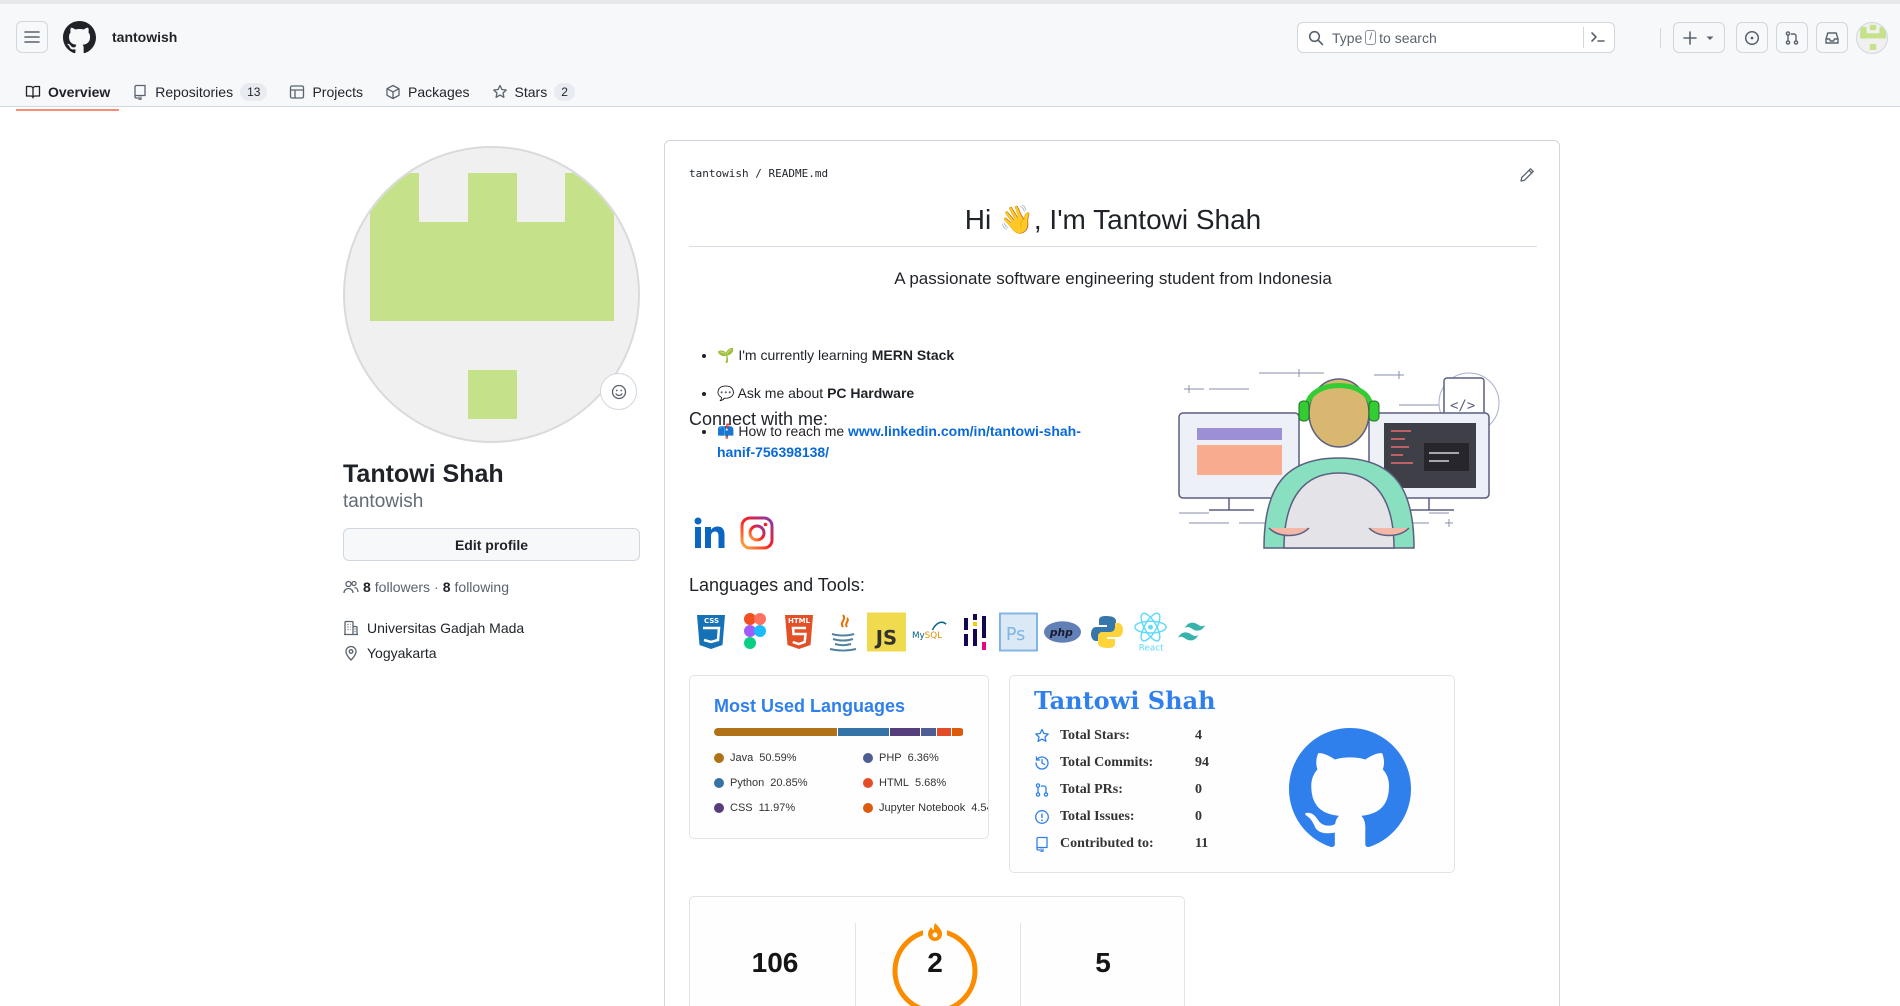 The width and height of the screenshot is (1900, 1006). I want to click on html5-icon: HTML, so click(798, 631).